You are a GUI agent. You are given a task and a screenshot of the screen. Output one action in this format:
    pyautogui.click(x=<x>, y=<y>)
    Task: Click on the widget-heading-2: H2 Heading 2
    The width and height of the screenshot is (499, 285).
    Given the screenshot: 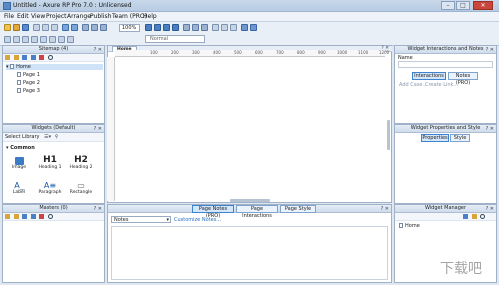 What is the action you would take?
    pyautogui.click(x=81, y=162)
    